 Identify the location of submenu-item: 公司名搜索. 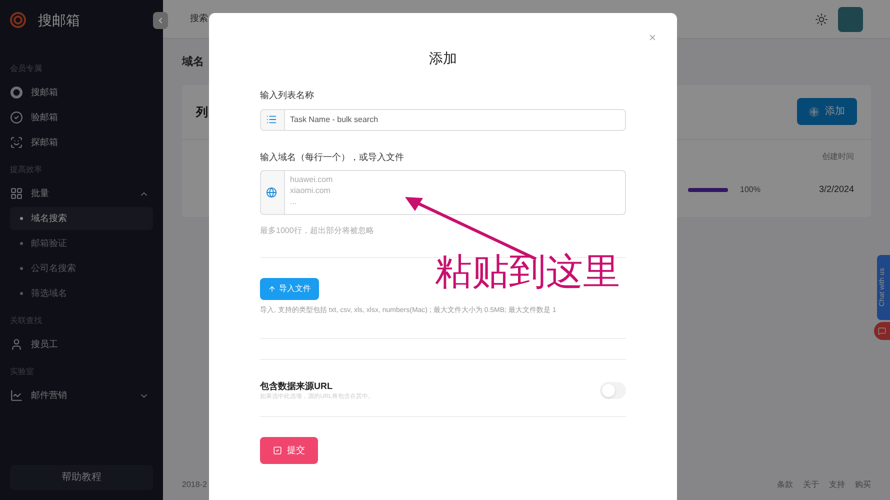
(81, 268).